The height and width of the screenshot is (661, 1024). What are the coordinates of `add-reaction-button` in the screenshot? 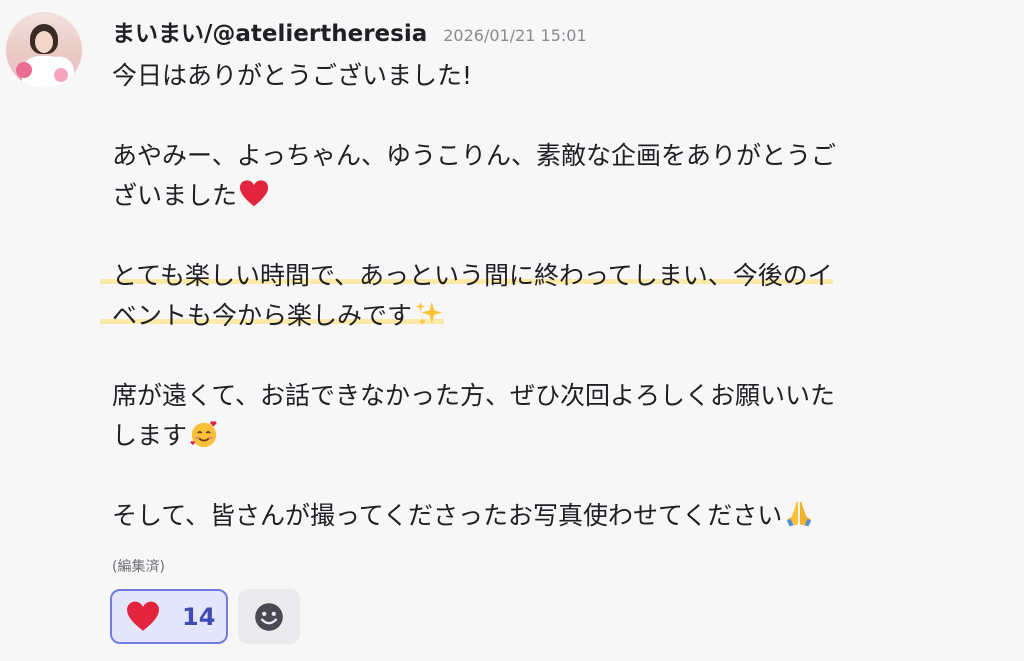 It's located at (269, 616).